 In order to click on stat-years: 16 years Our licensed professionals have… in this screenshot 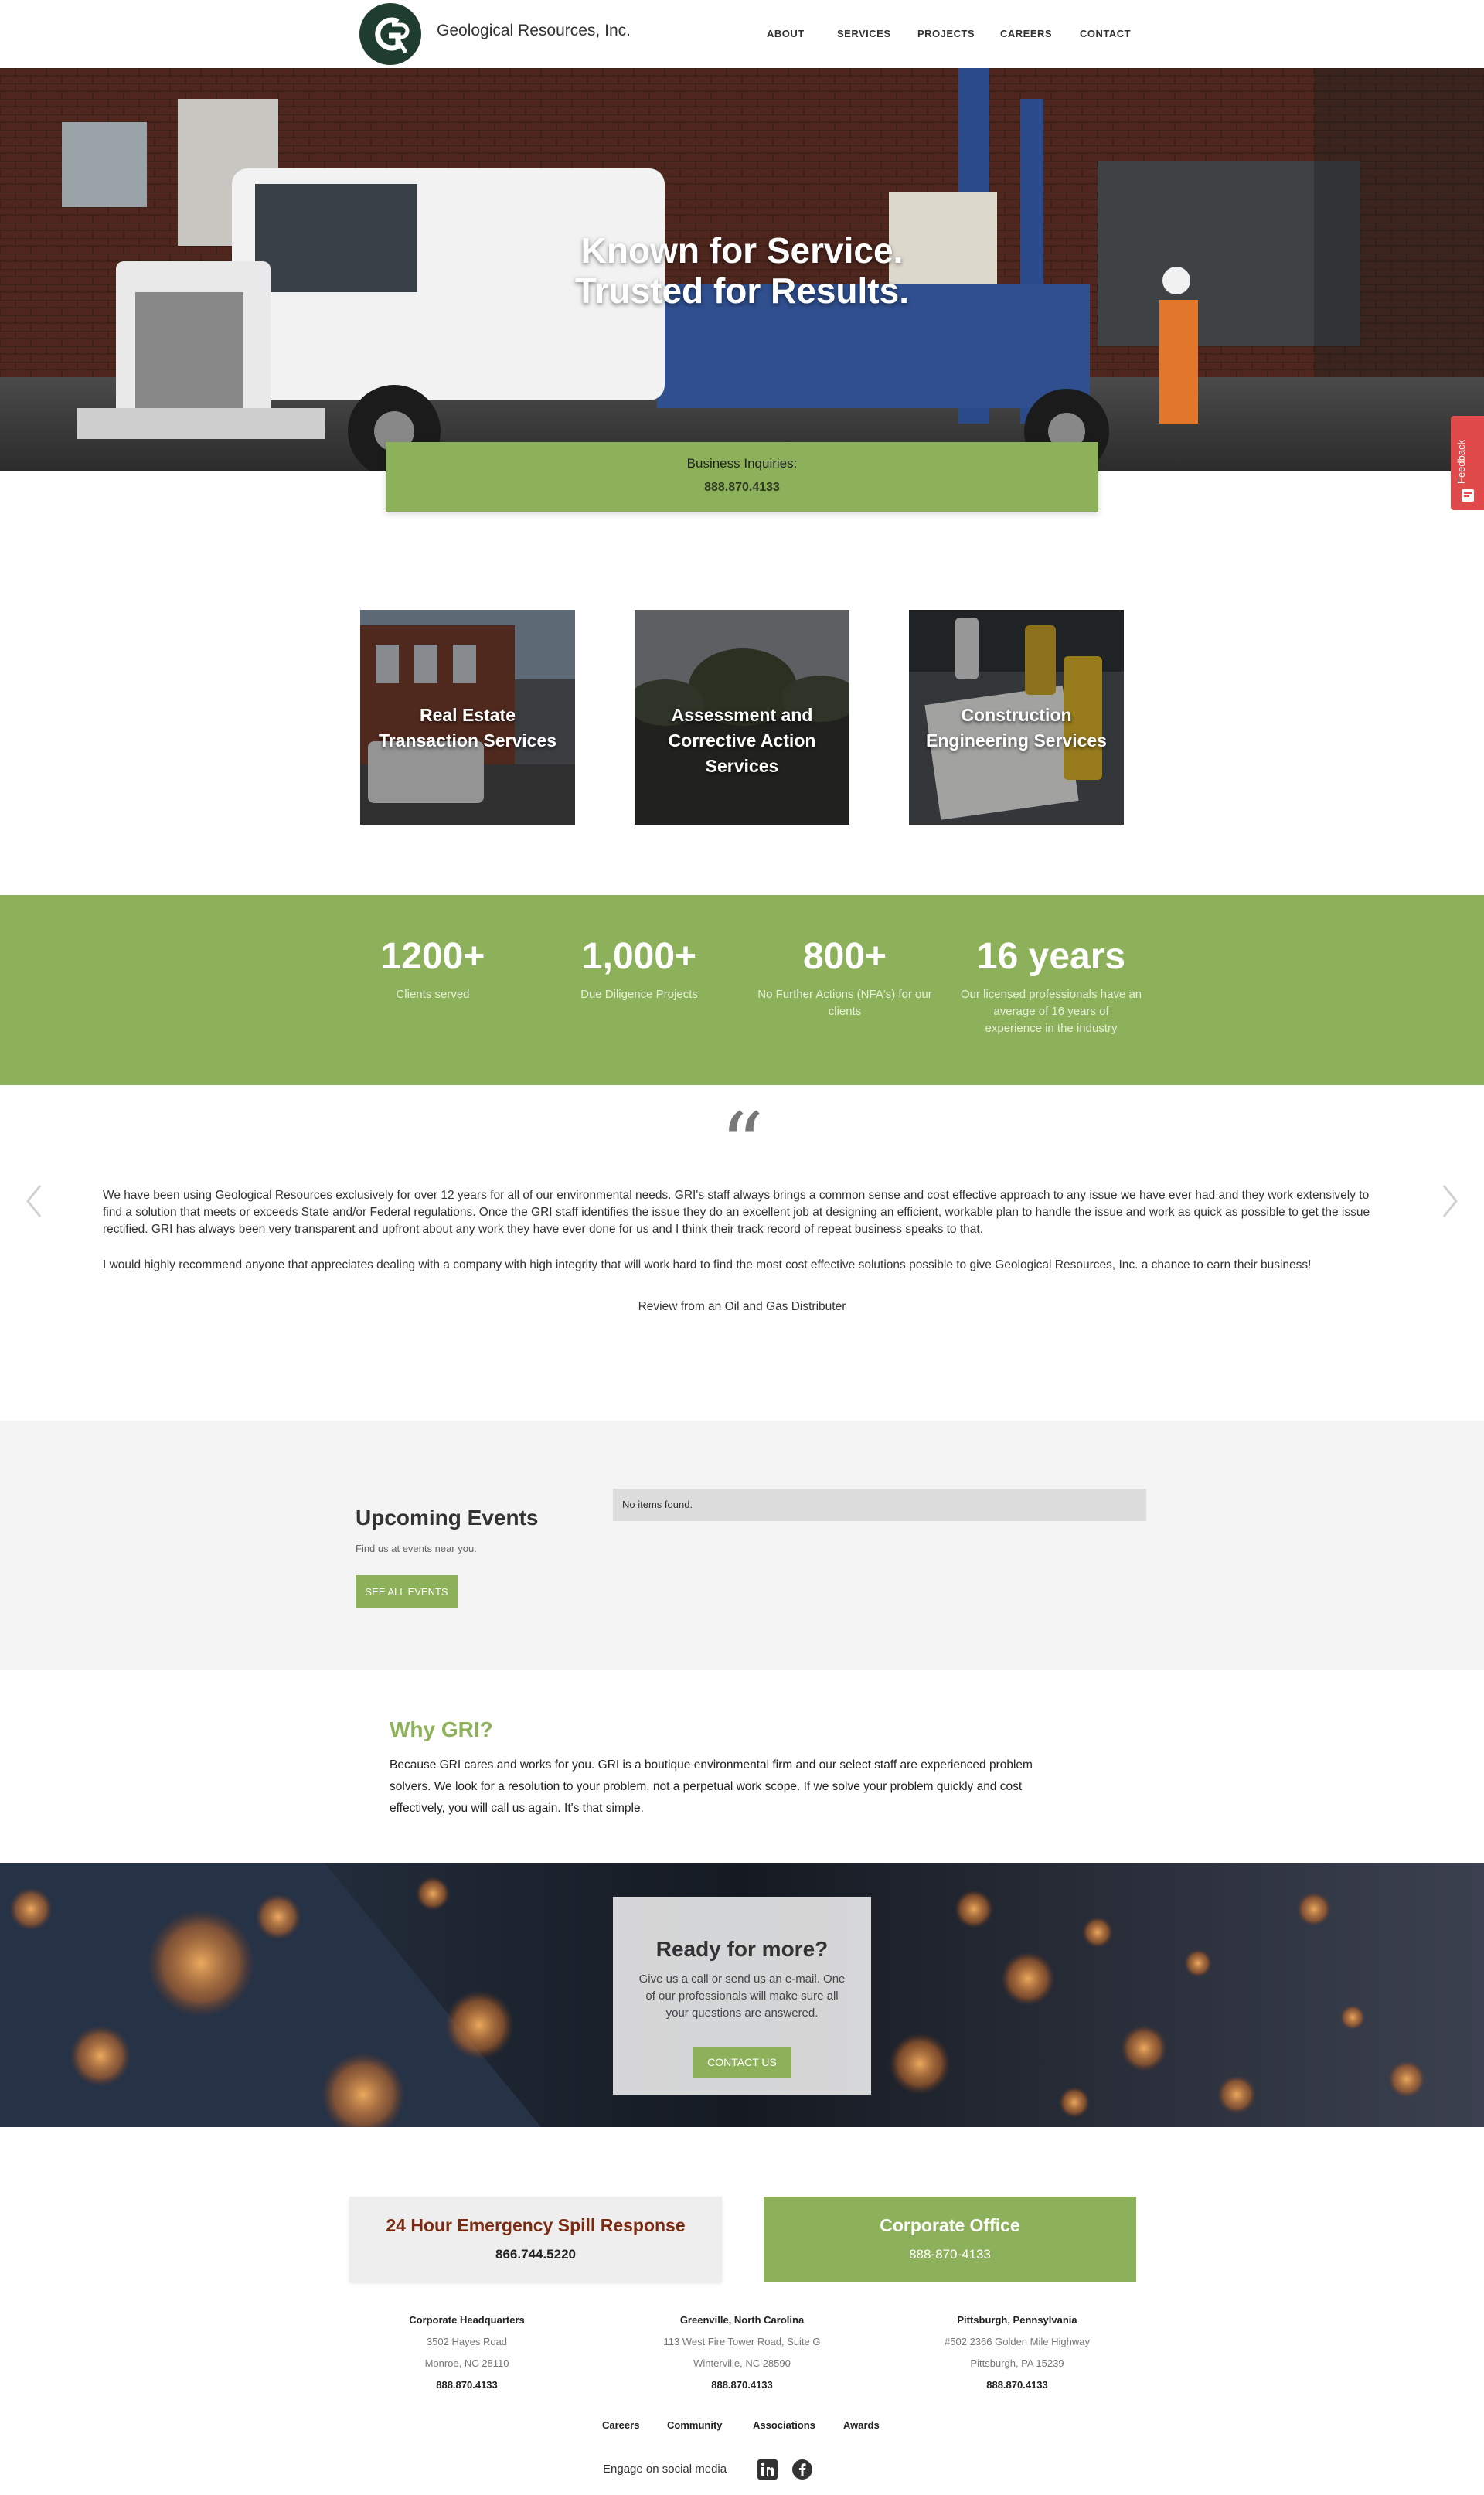, I will do `click(1051, 986)`.